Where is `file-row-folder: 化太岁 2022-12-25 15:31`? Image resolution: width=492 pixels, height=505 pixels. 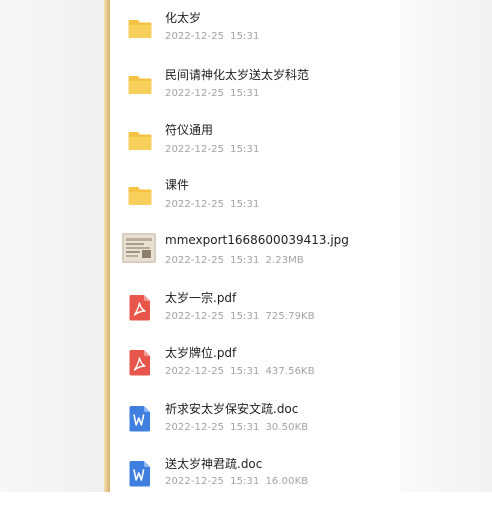 file-row-folder: 化太岁 2022-12-25 15:31 is located at coordinates (255, 32).